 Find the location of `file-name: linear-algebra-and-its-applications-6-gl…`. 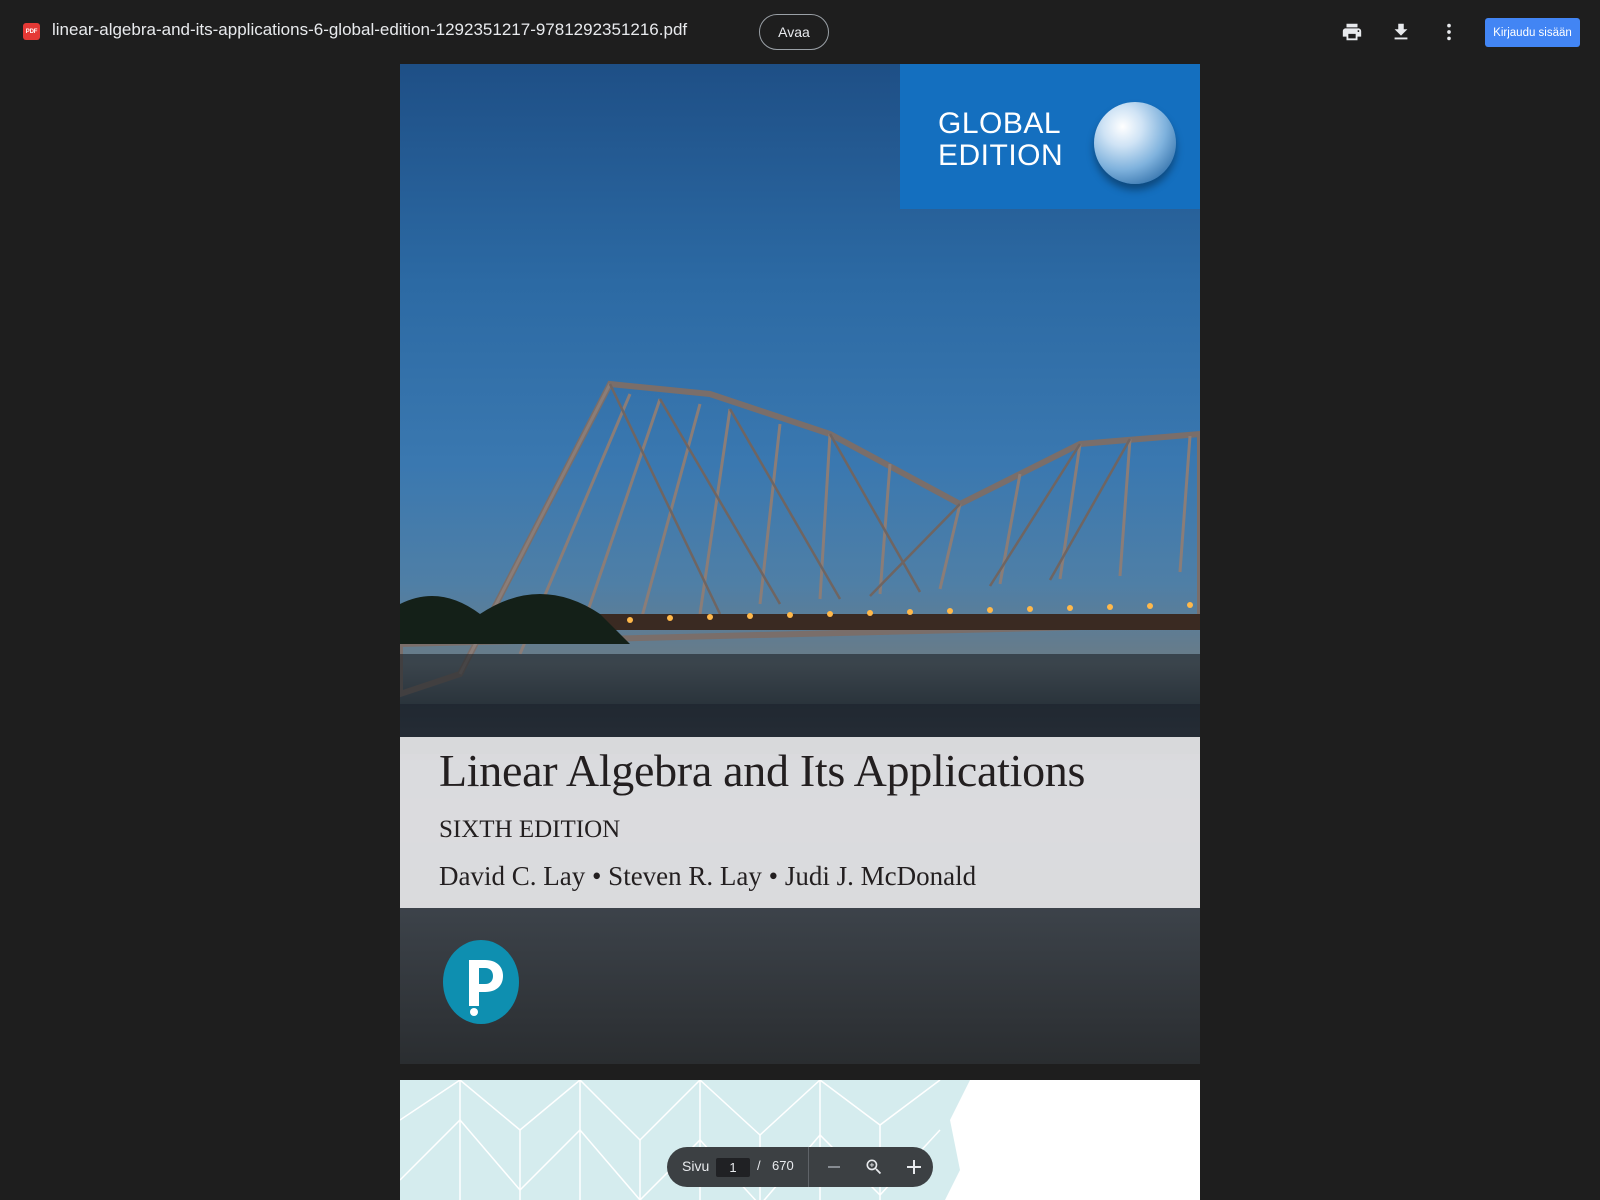

file-name: linear-algebra-and-its-applications-6-gl… is located at coordinates (370, 29).